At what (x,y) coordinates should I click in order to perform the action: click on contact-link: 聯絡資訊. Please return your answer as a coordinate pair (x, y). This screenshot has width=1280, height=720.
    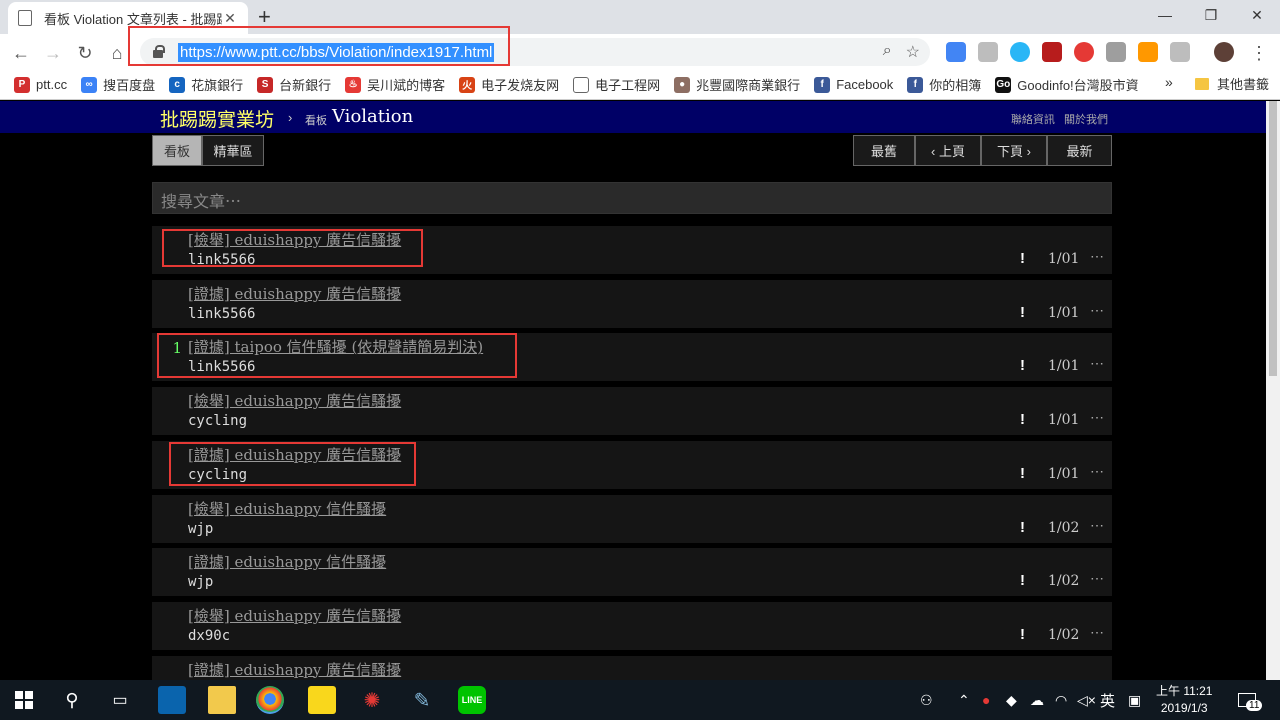
    Looking at the image, I should click on (1033, 120).